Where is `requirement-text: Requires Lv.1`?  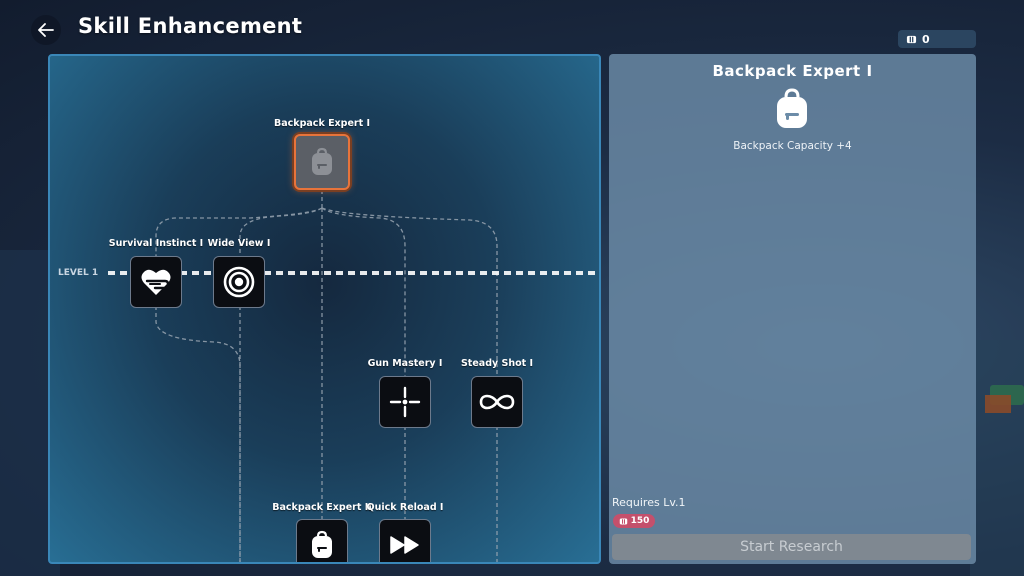 requirement-text: Requires Lv.1 is located at coordinates (649, 502).